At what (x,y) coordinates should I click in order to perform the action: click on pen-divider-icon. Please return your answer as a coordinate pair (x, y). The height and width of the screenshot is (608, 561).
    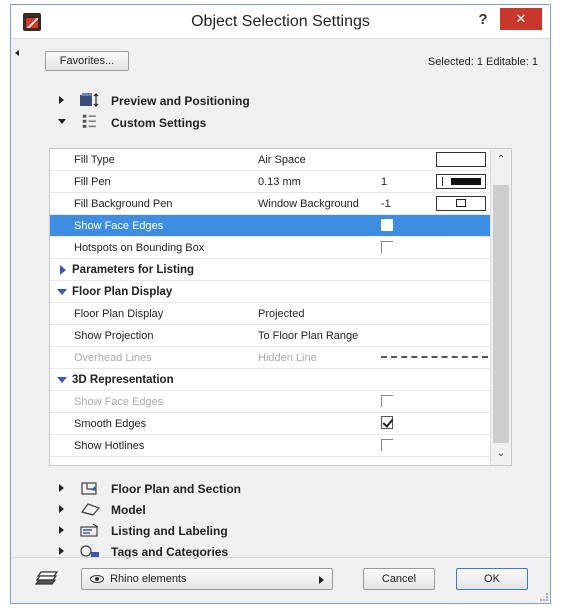
    Looking at the image, I should click on (442, 181).